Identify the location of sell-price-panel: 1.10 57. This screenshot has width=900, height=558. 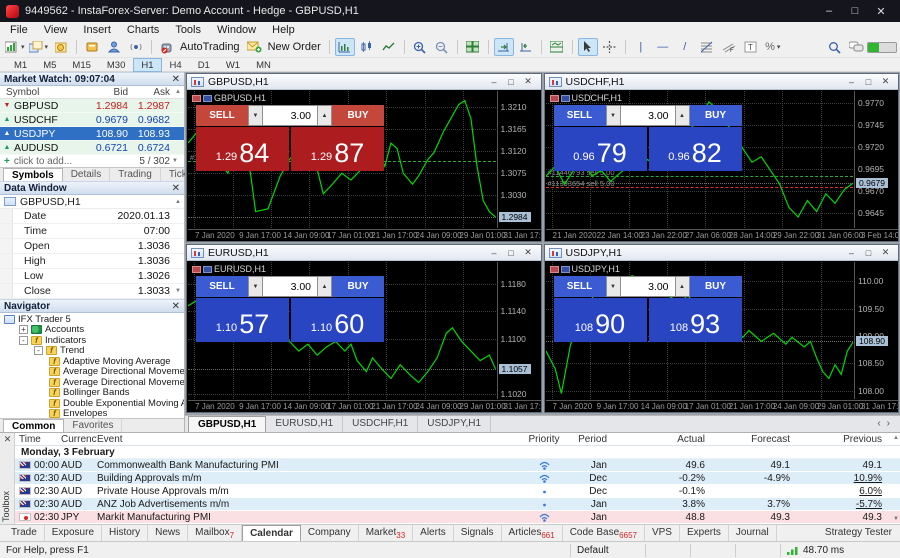
(242, 320).